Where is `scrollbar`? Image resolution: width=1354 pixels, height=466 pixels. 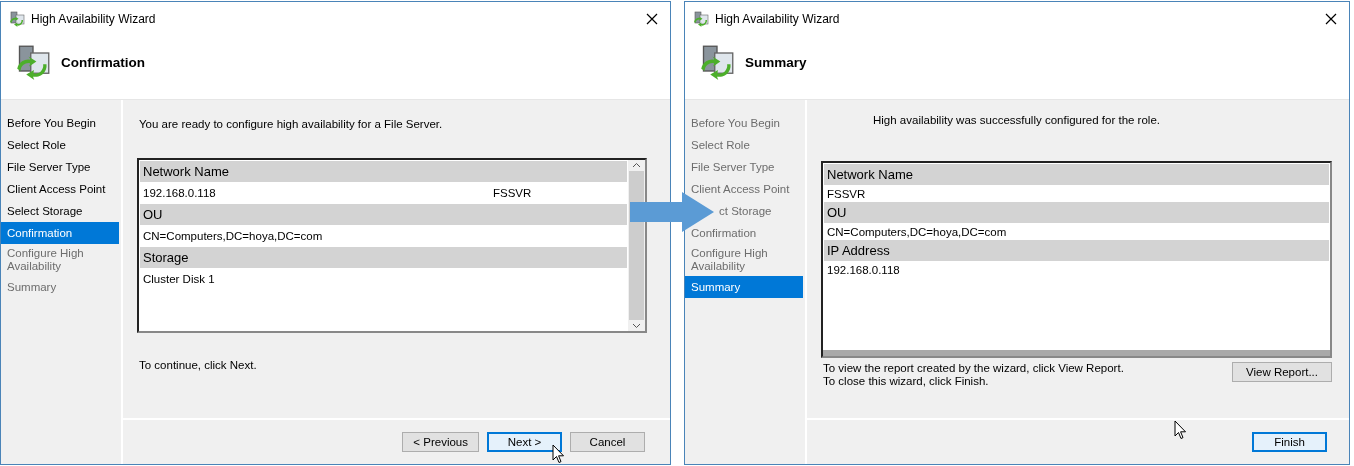 scrollbar is located at coordinates (1076, 353).